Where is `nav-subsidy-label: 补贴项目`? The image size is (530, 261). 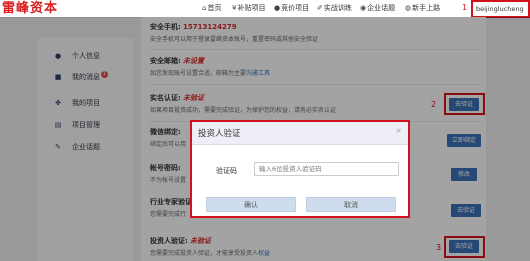
nav-subsidy-label: 补贴项目 is located at coordinates (251, 8).